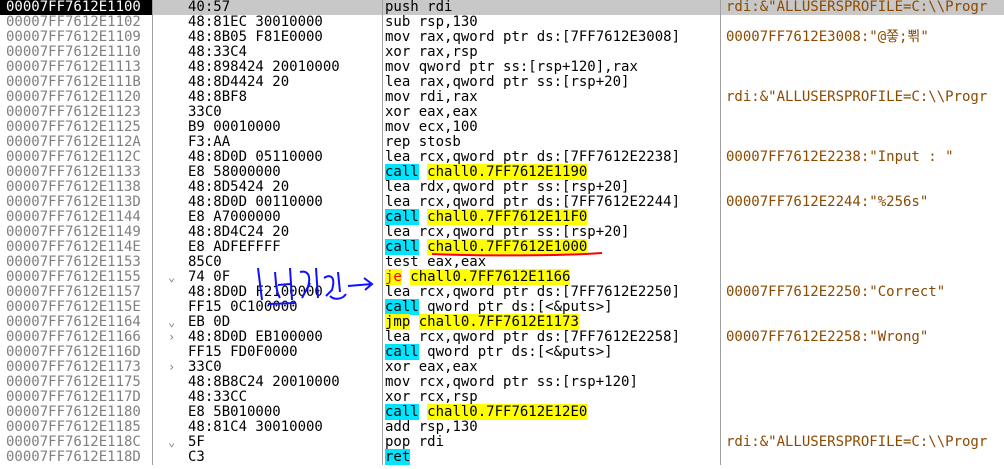  Describe the element at coordinates (76, 67) in the screenshot. I see `address-cell: 00007FF7612E1113` at that location.